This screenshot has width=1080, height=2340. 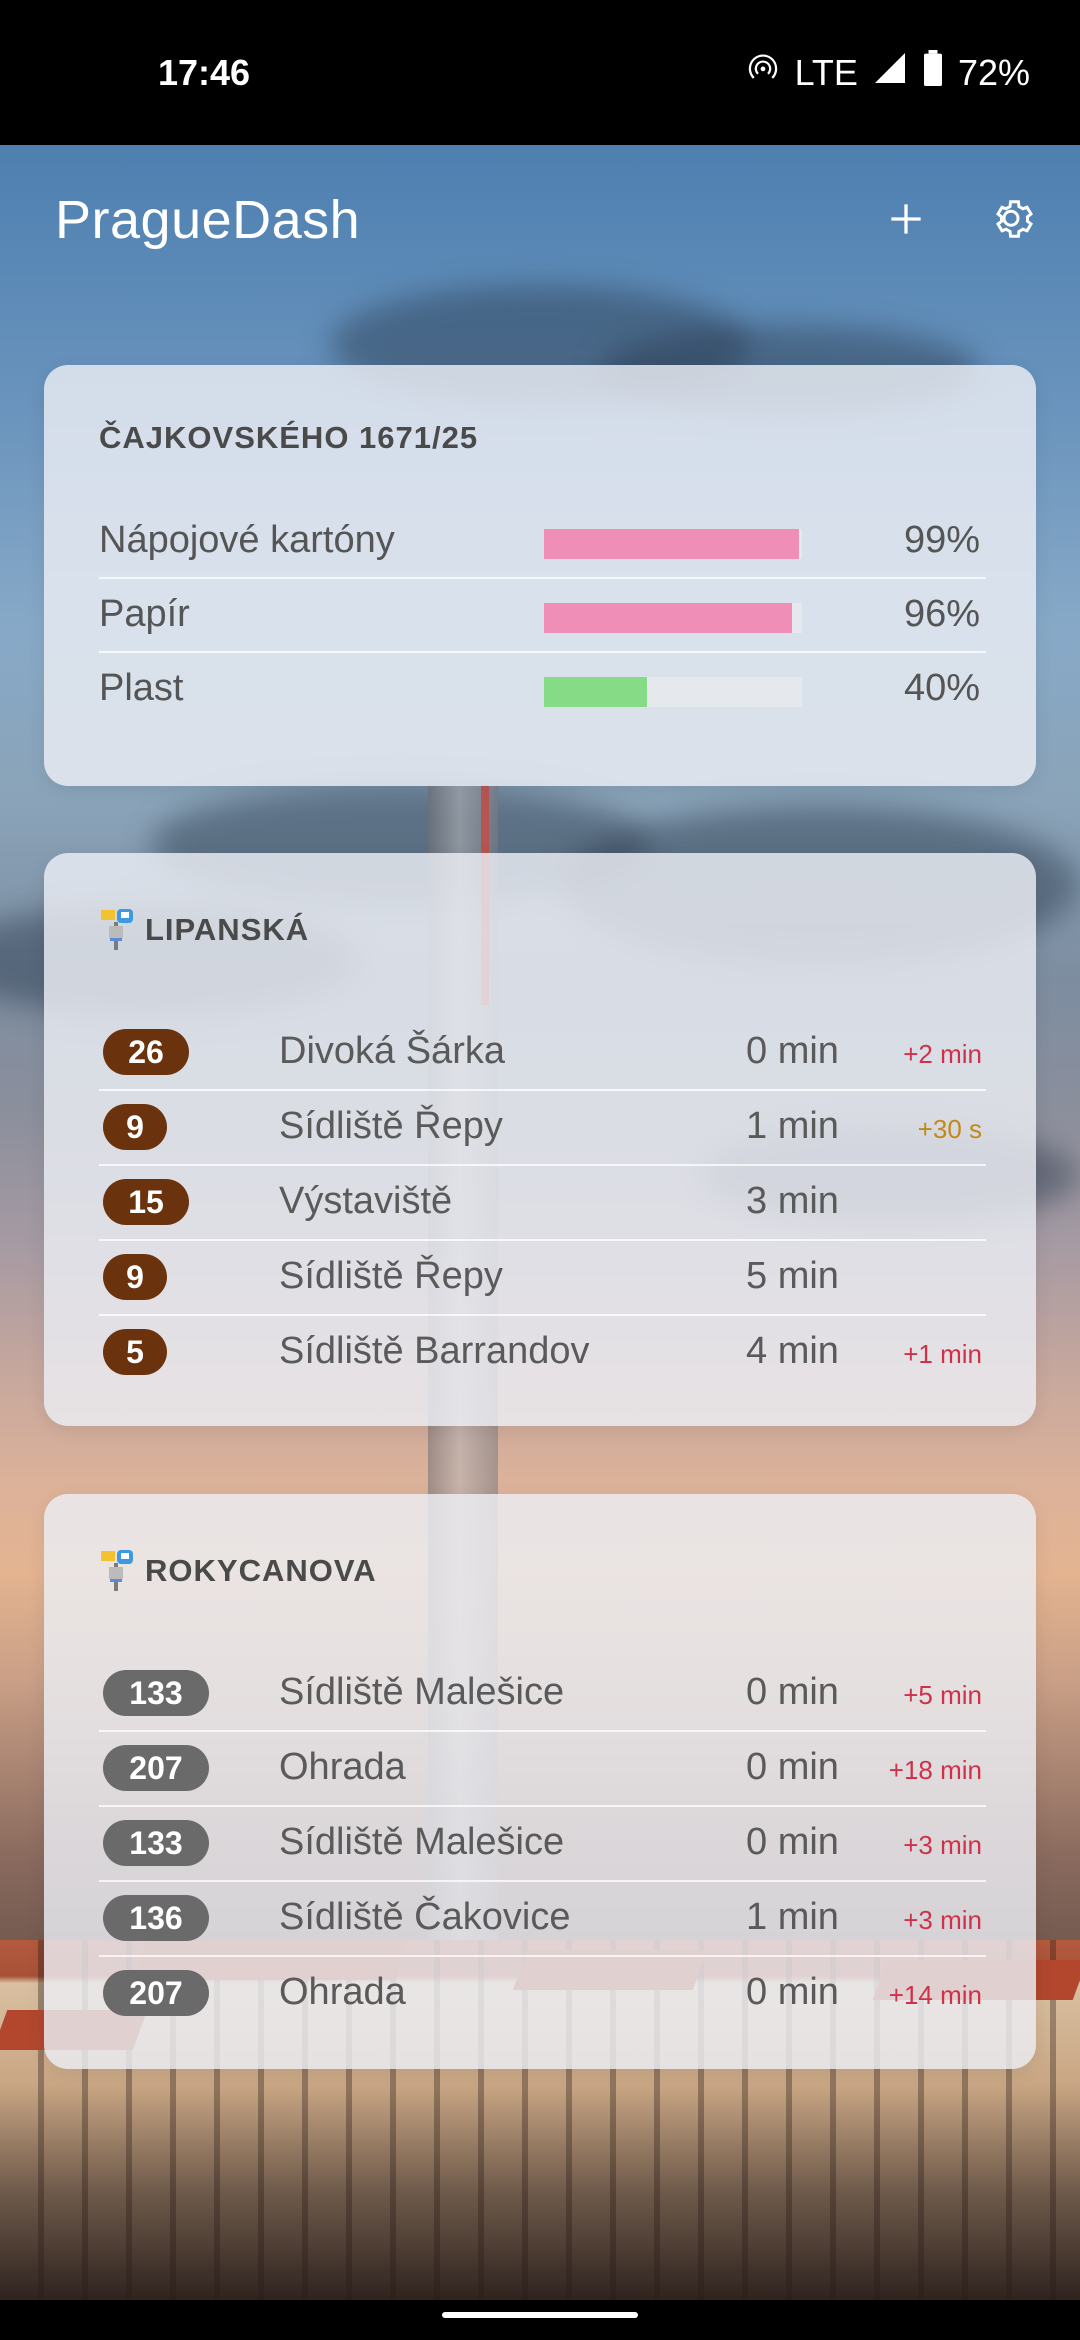 What do you see at coordinates (542, 541) in the screenshot?
I see `waste-row: Nápojové kartóny 99%` at bounding box center [542, 541].